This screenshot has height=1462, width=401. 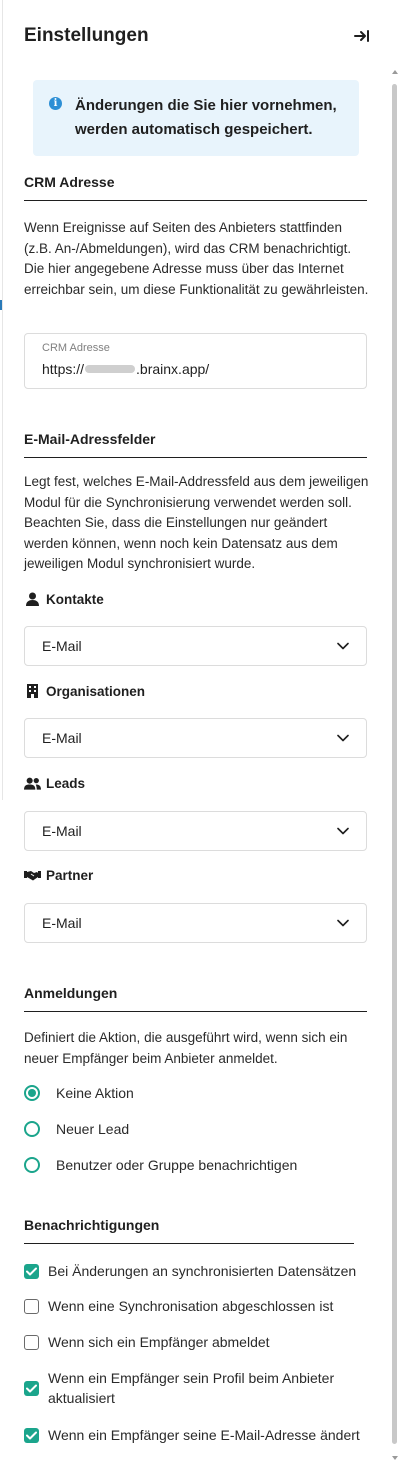 I want to click on collapse-panel-button, so click(x=362, y=36).